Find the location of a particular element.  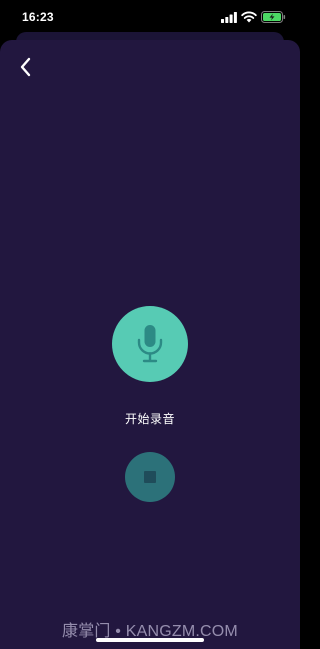

signal-icon is located at coordinates (229, 17).